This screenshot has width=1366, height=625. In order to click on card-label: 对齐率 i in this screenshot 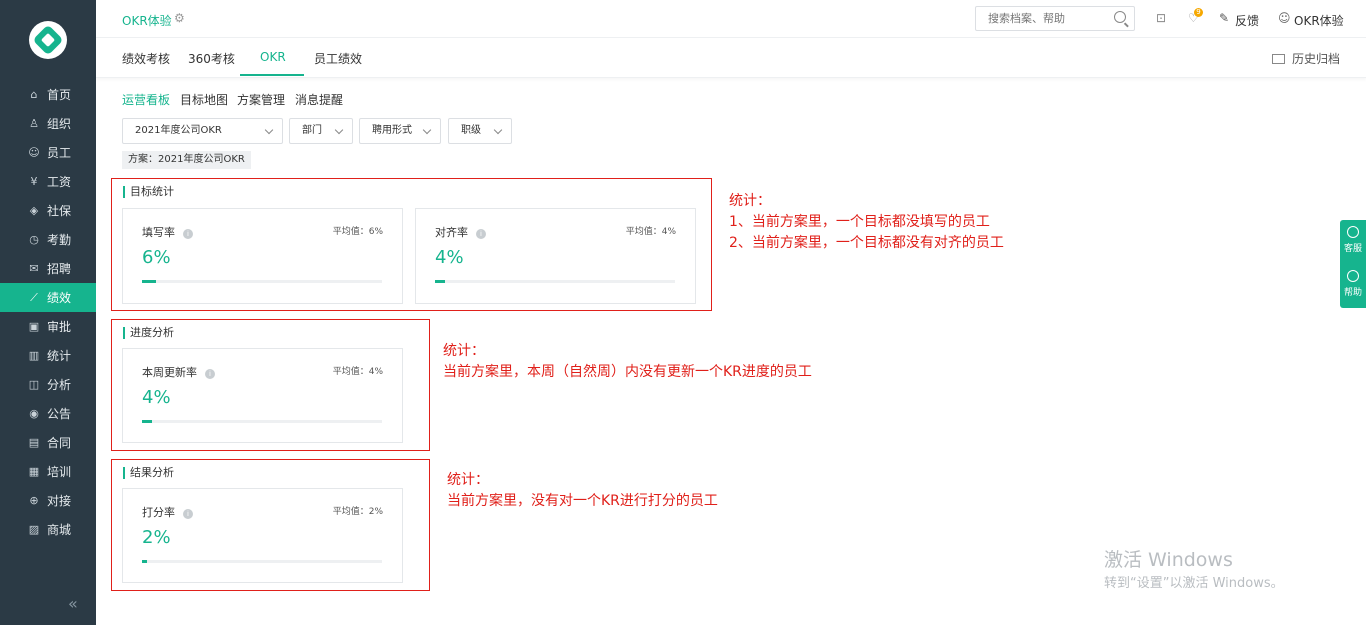, I will do `click(460, 232)`.